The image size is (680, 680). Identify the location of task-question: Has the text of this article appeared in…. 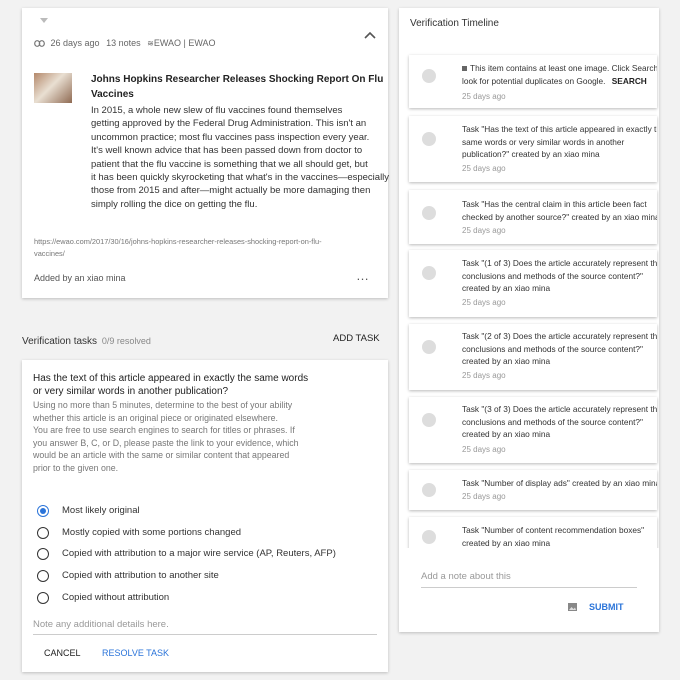
(171, 385).